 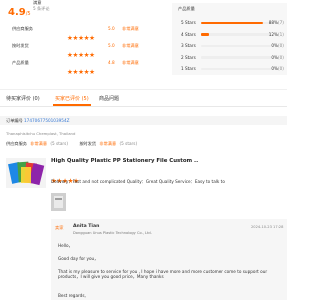 What do you see at coordinates (143, 99) in the screenshot?
I see `tabs-bar: 待买家评价 (0) 买家已评价 (5) 商品问题` at bounding box center [143, 99].